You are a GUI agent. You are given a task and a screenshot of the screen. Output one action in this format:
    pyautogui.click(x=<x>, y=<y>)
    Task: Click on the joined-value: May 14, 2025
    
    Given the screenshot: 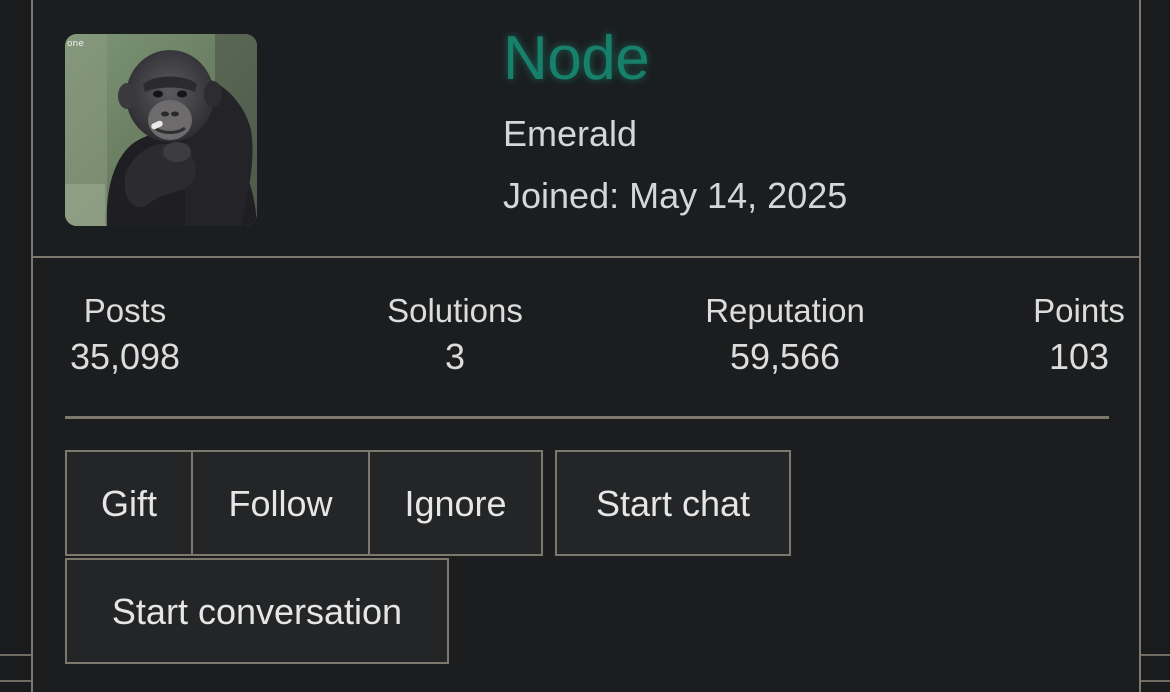 What is the action you would take?
    pyautogui.click(x=738, y=195)
    